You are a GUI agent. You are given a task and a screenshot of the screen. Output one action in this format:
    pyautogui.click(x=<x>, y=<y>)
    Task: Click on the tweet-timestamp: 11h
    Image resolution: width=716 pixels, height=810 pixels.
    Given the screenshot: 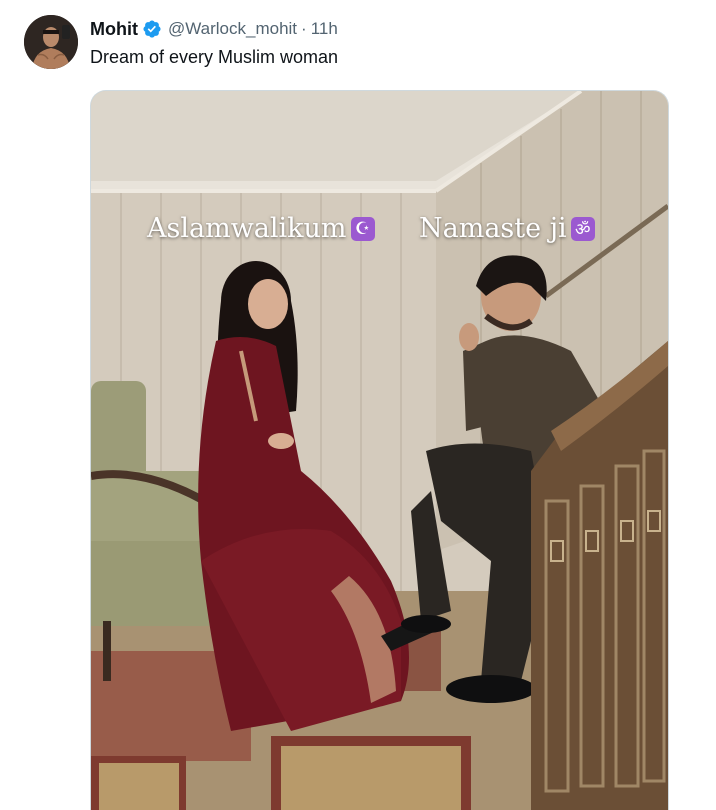 What is the action you would take?
    pyautogui.click(x=324, y=29)
    